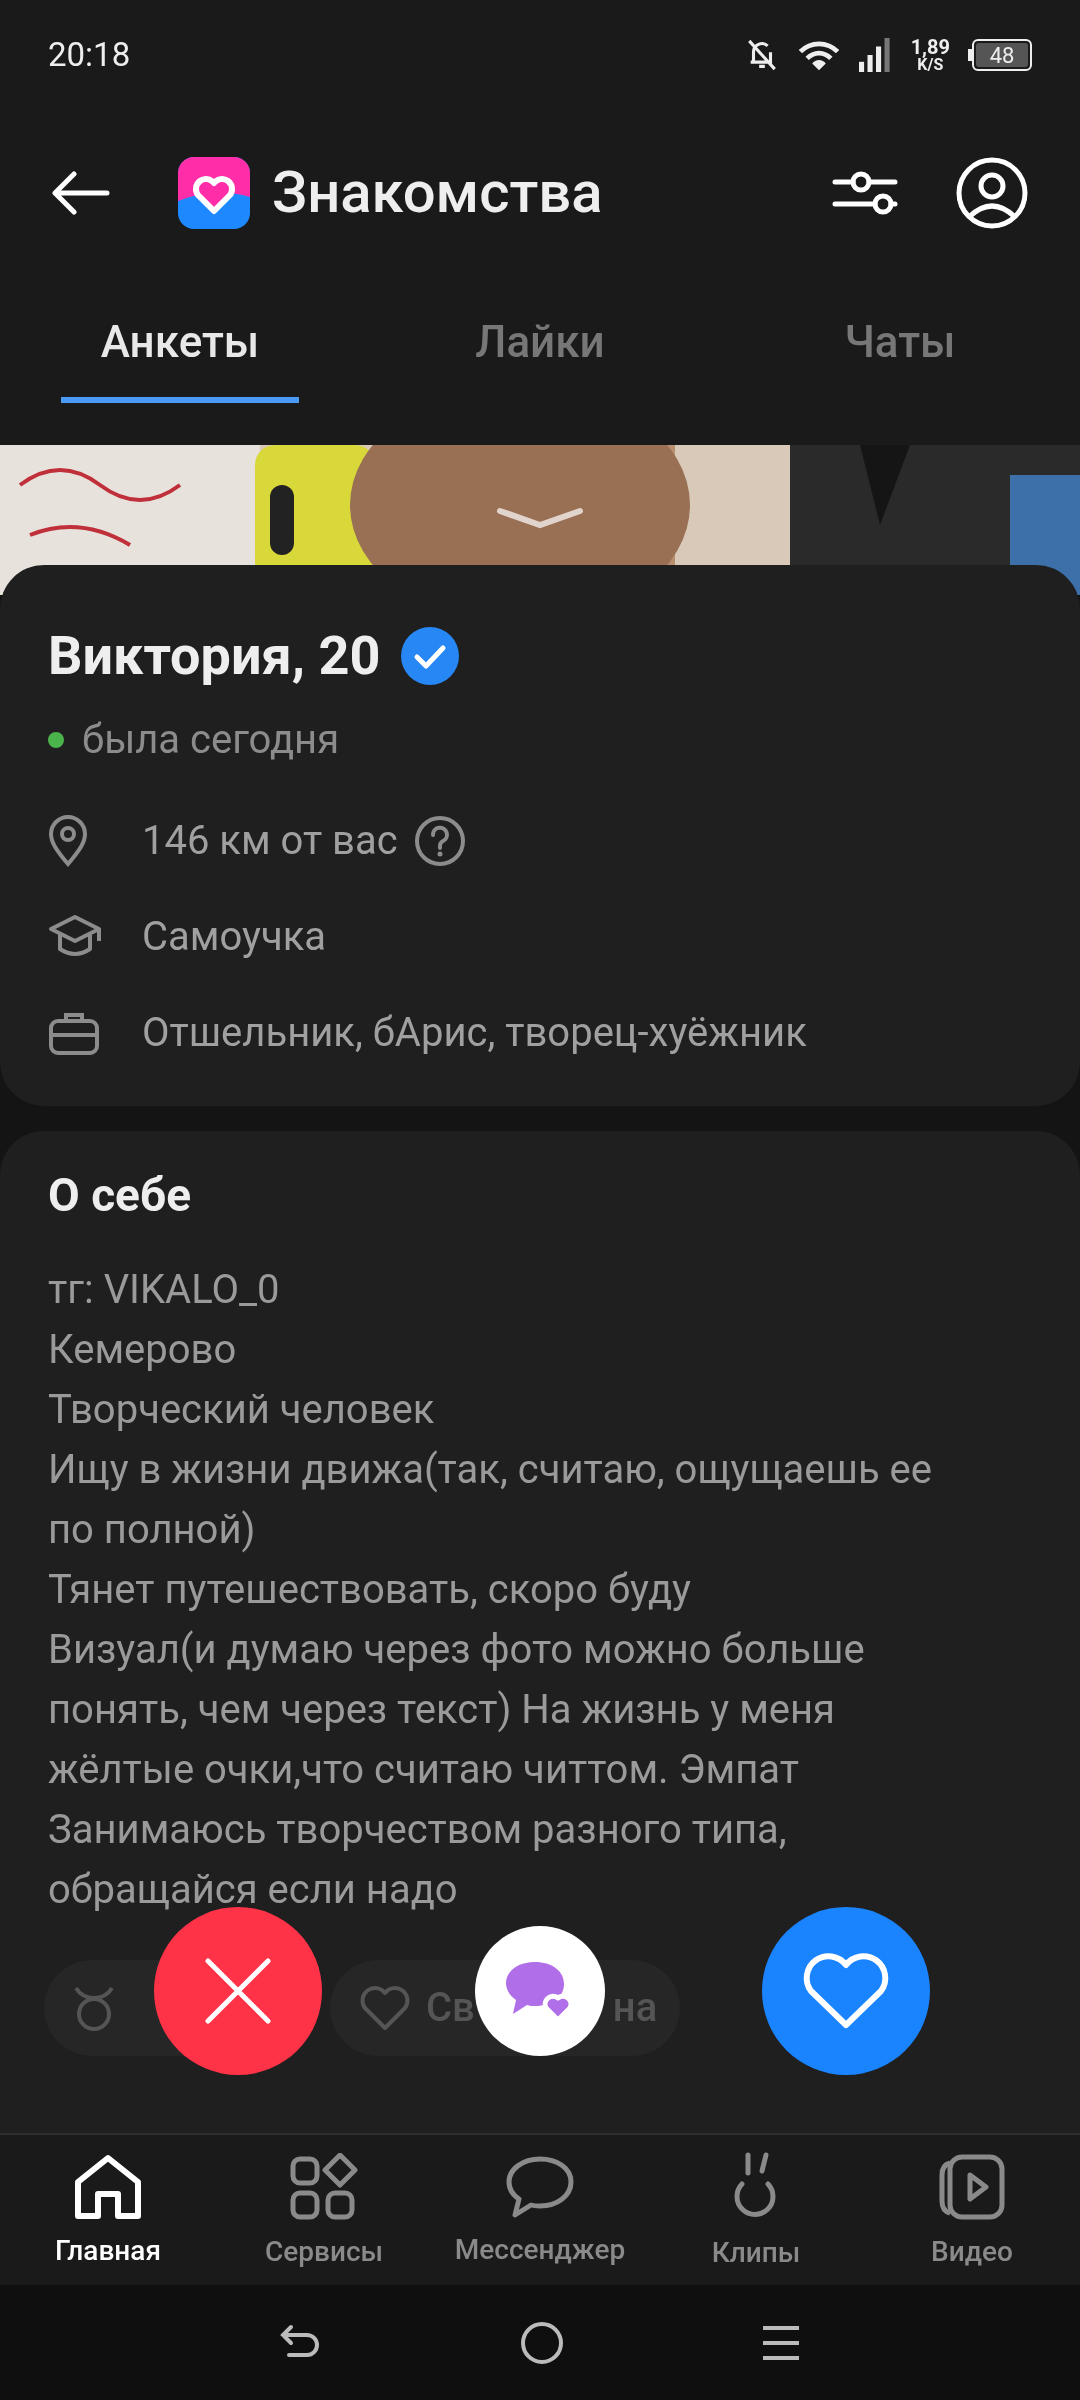 The image size is (1080, 2400). Describe the element at coordinates (457, 1710) in the screenshot. I see `about-text: Визуал(и думаю через фото можно больше понять, чем через текст) На жизнь у меня жёлтые очки,что считаю читтом. Эмпат` at that location.